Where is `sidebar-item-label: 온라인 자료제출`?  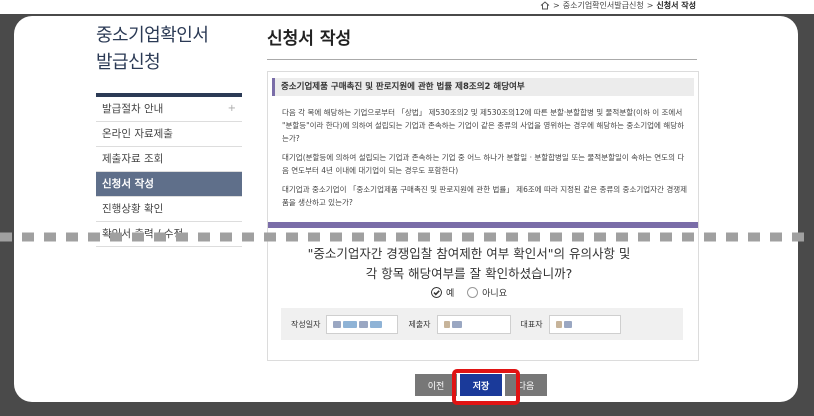 sidebar-item-label: 온라인 자료제출 is located at coordinates (137, 134).